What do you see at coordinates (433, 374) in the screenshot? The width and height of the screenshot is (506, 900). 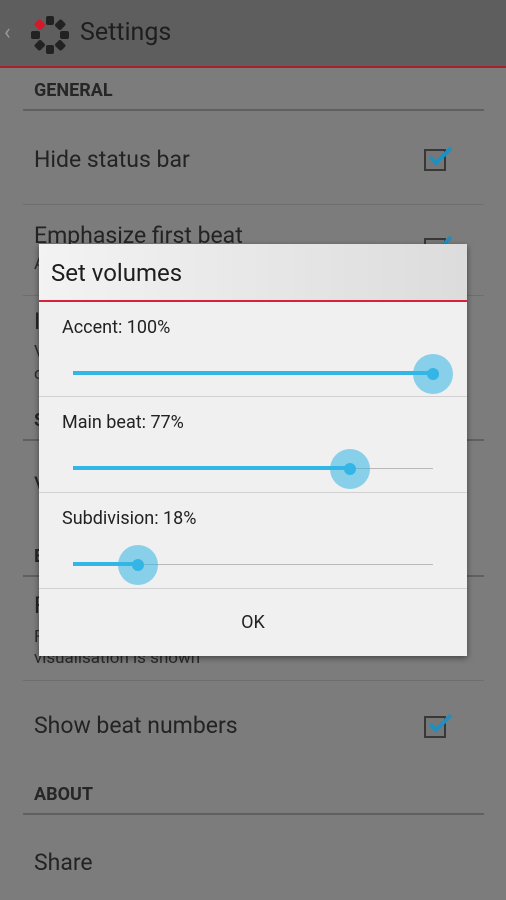 I see `accent-slider-thumb` at bounding box center [433, 374].